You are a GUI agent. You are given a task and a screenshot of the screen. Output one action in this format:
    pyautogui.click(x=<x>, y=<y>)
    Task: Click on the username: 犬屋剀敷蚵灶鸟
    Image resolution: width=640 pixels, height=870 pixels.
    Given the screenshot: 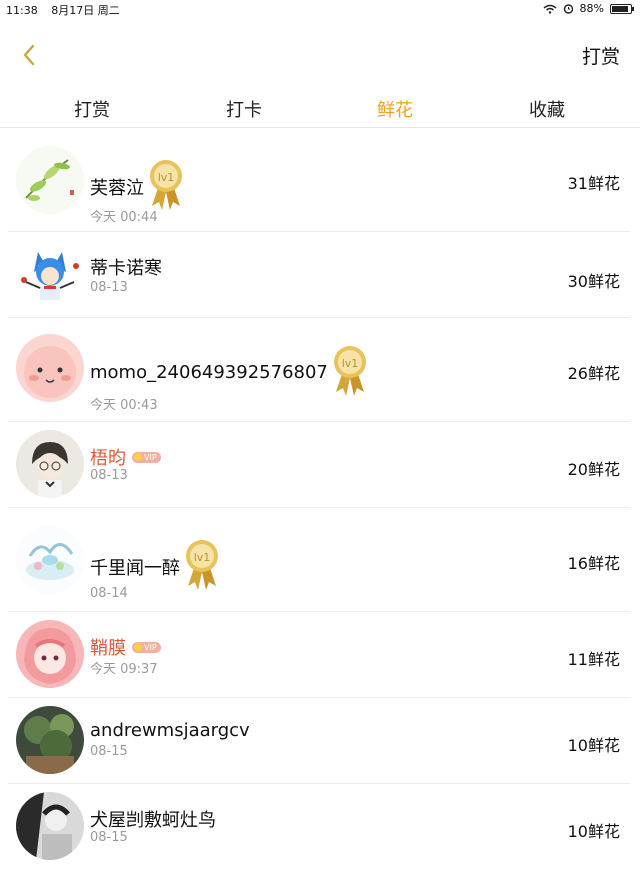 What is the action you would take?
    pyautogui.click(x=153, y=819)
    